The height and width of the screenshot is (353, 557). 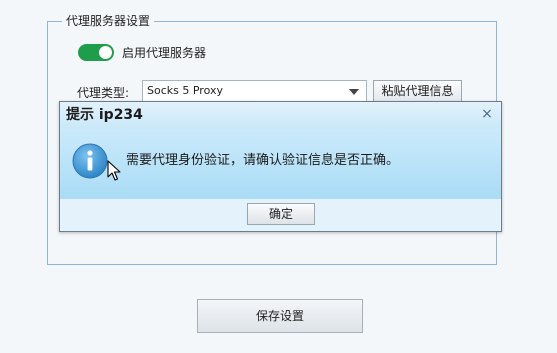 What do you see at coordinates (105, 52) in the screenshot?
I see `toggle-knob` at bounding box center [105, 52].